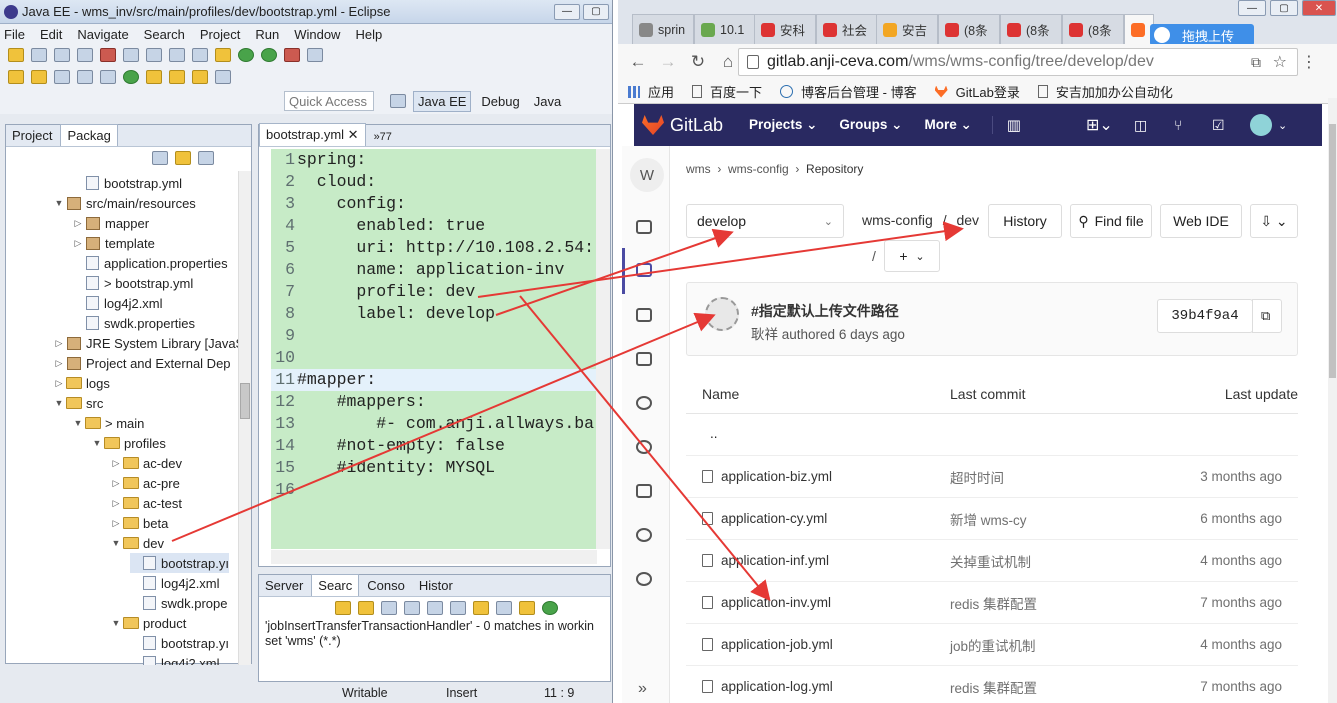 The image size is (1337, 703). What do you see at coordinates (567, 11) in the screenshot?
I see `minimize-button: —` at bounding box center [567, 11].